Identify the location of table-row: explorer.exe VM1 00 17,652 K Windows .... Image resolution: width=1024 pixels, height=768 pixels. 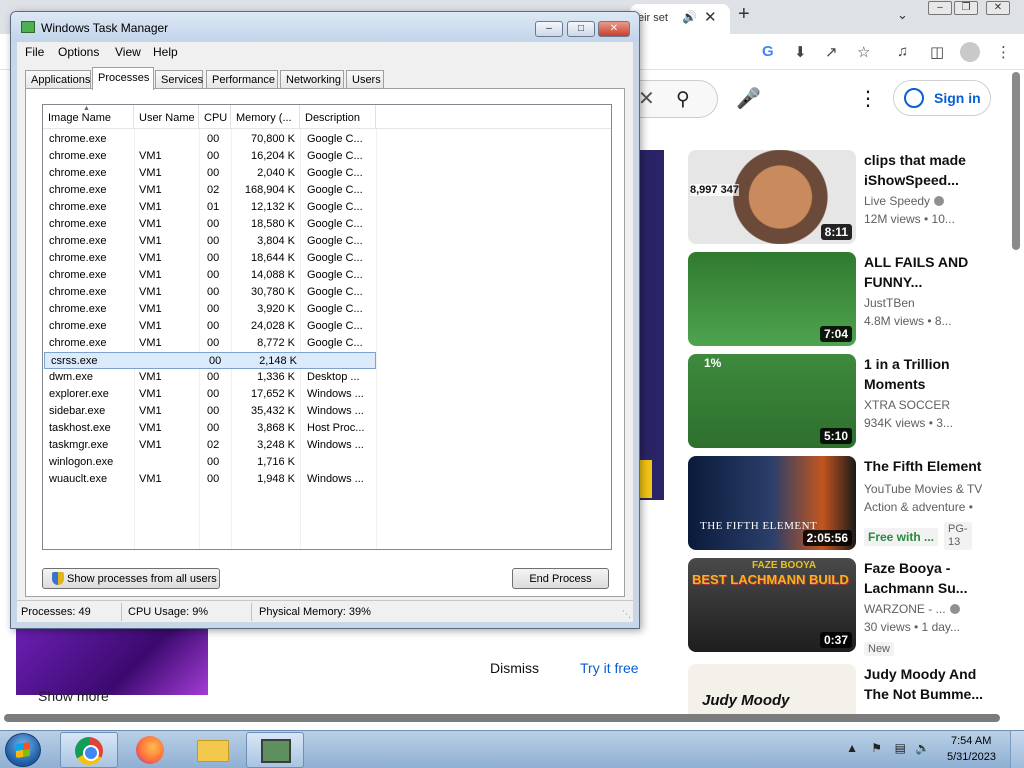
(327, 394).